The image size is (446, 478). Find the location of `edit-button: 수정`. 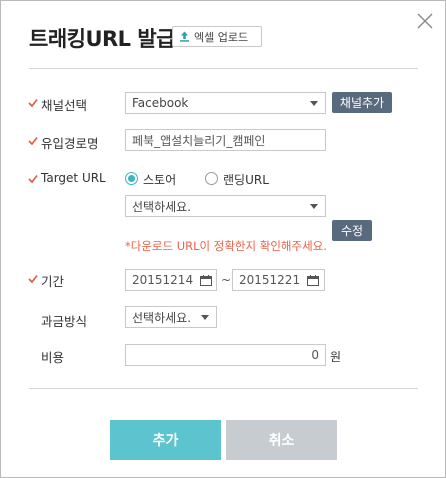

edit-button: 수정 is located at coordinates (352, 230).